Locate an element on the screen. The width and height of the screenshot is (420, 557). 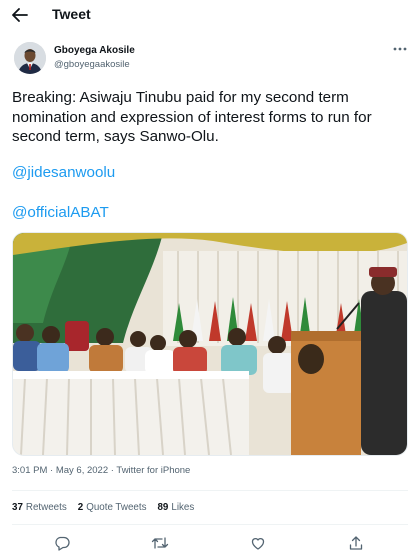
share-icon is located at coordinates (356, 543).